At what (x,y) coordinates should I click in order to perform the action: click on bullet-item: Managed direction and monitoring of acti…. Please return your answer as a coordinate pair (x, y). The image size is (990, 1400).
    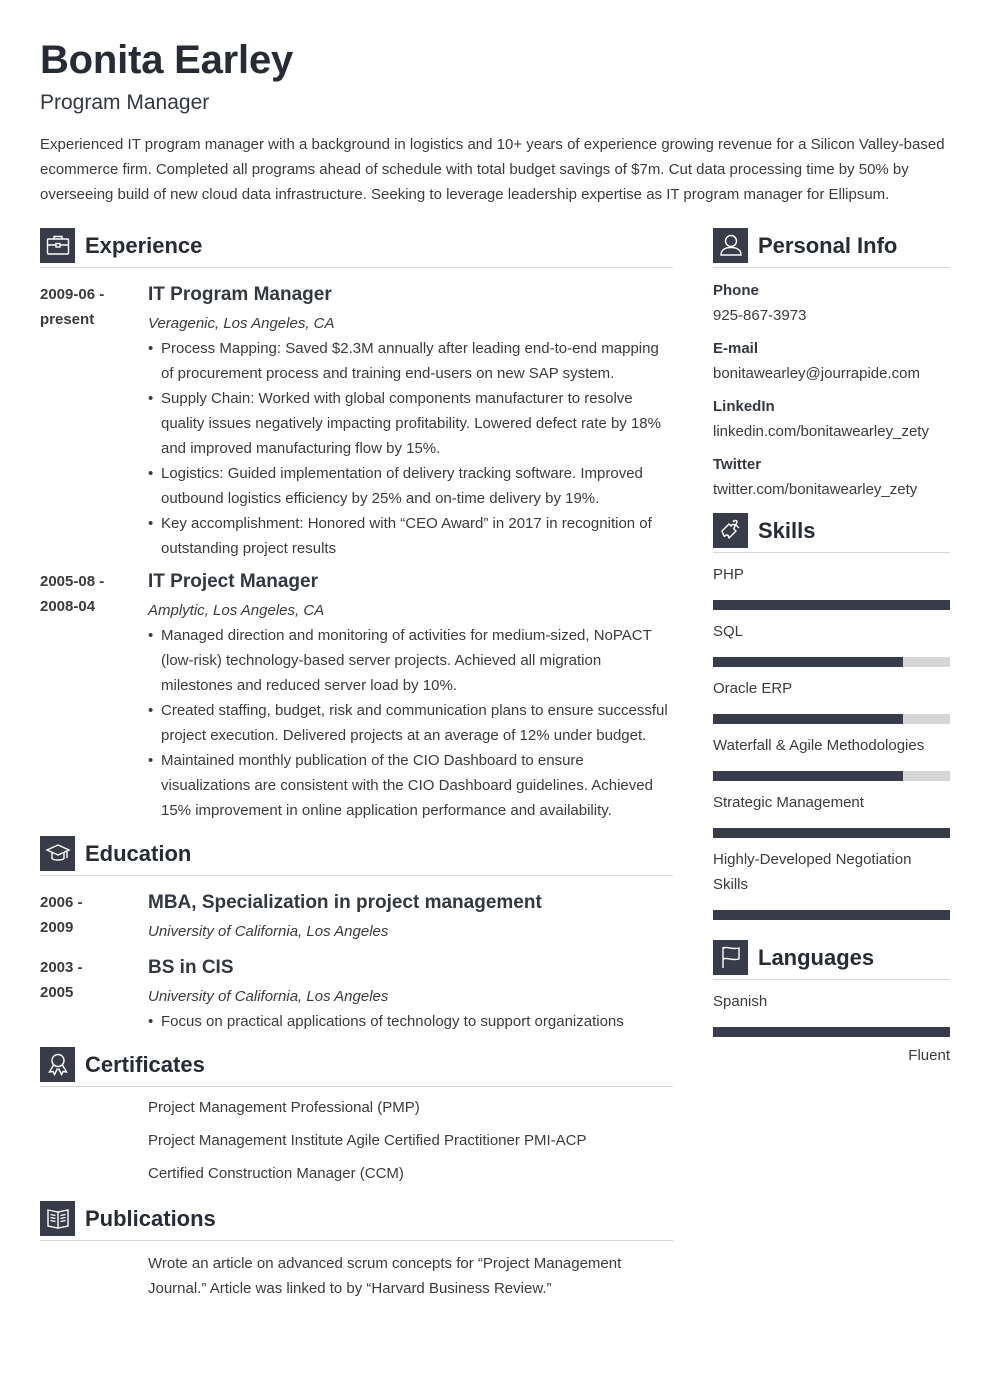
    Looking at the image, I should click on (410, 660).